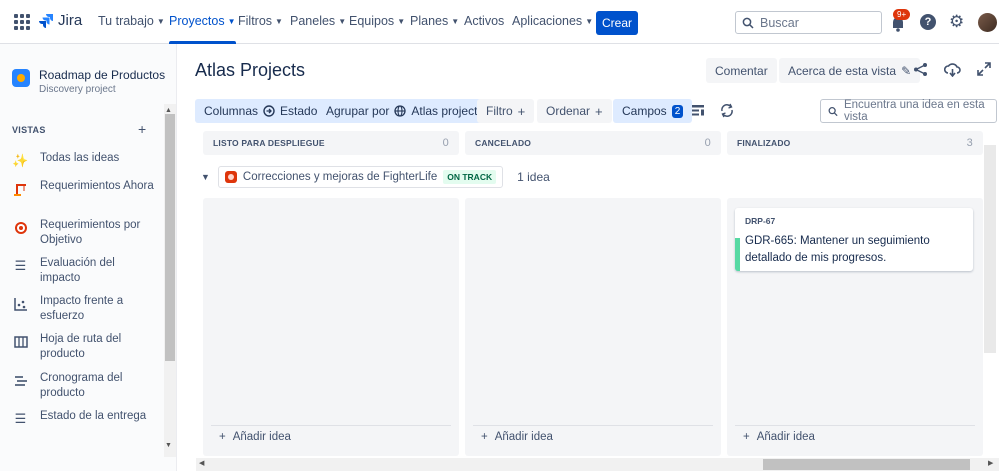 The width and height of the screenshot is (999, 471). I want to click on nav-paneles: Paneles ▼, so click(318, 21).